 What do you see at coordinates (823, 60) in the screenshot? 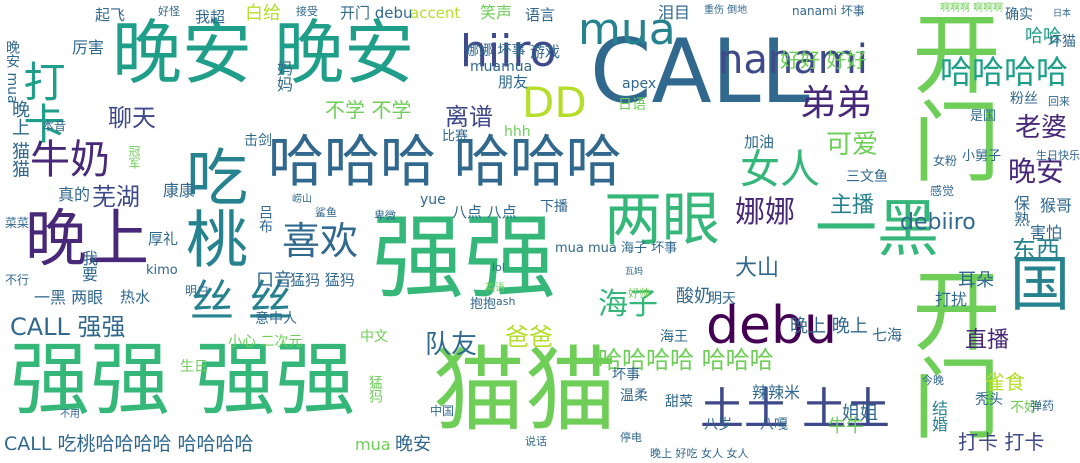
I see `cloud-word: 好好 好好` at bounding box center [823, 60].